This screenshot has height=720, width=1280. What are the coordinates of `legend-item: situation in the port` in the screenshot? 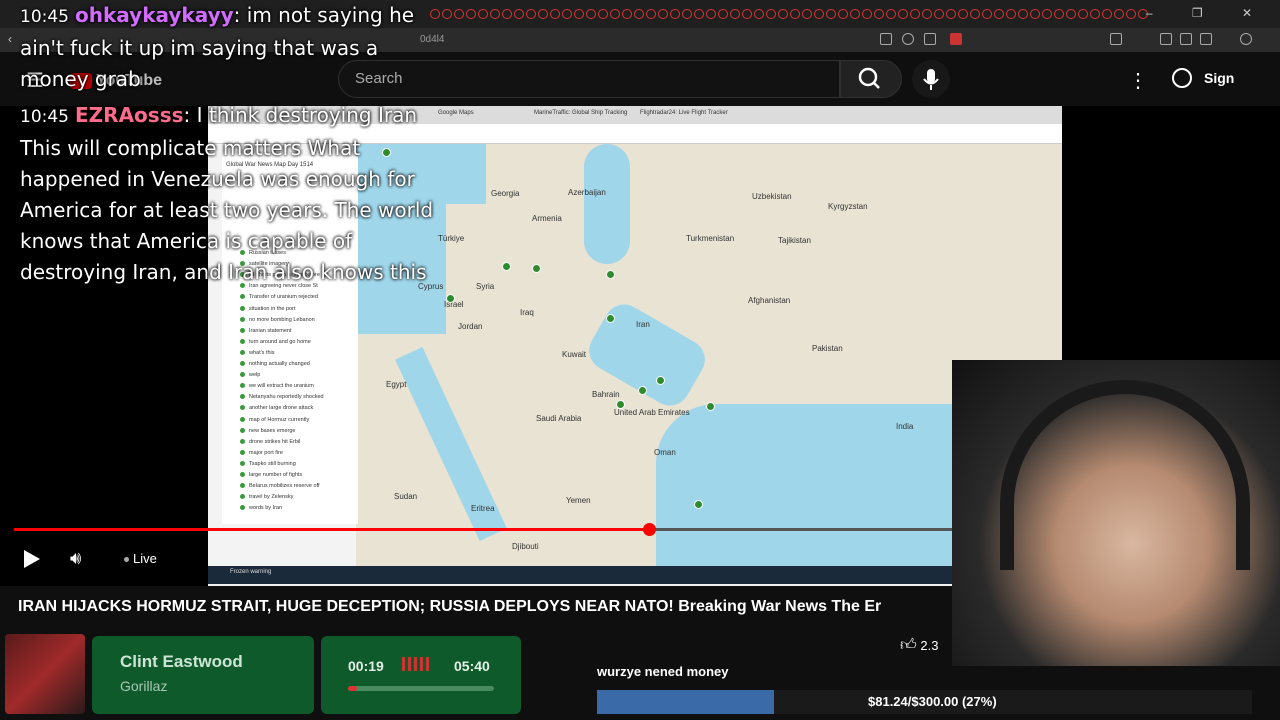 It's located at (267, 309).